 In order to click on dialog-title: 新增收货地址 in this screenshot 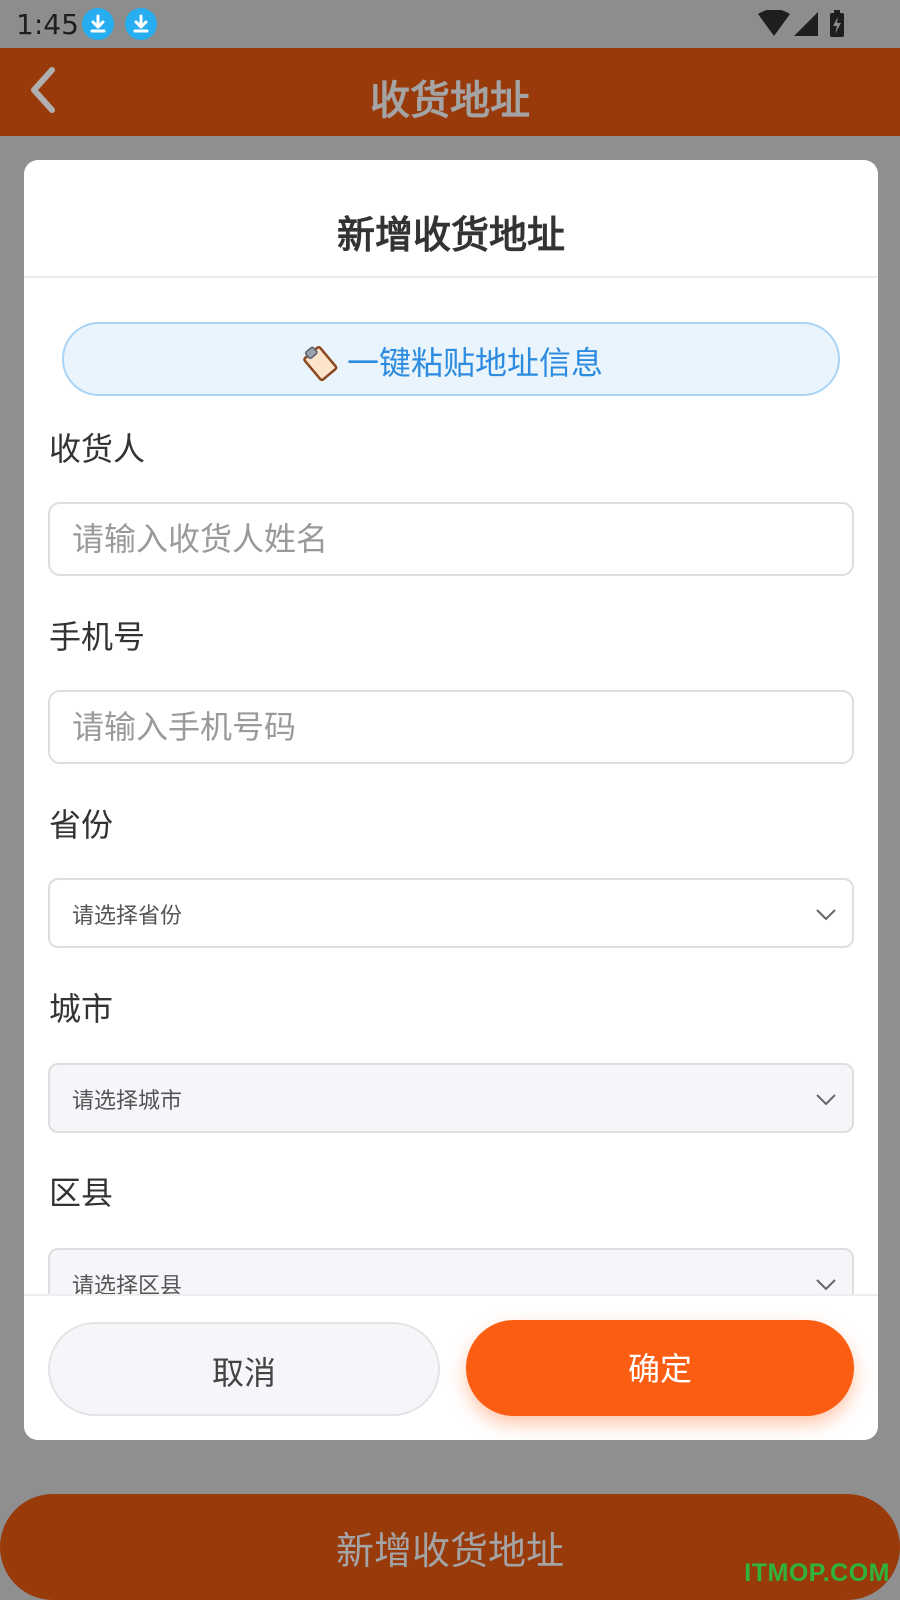, I will do `click(450, 235)`.